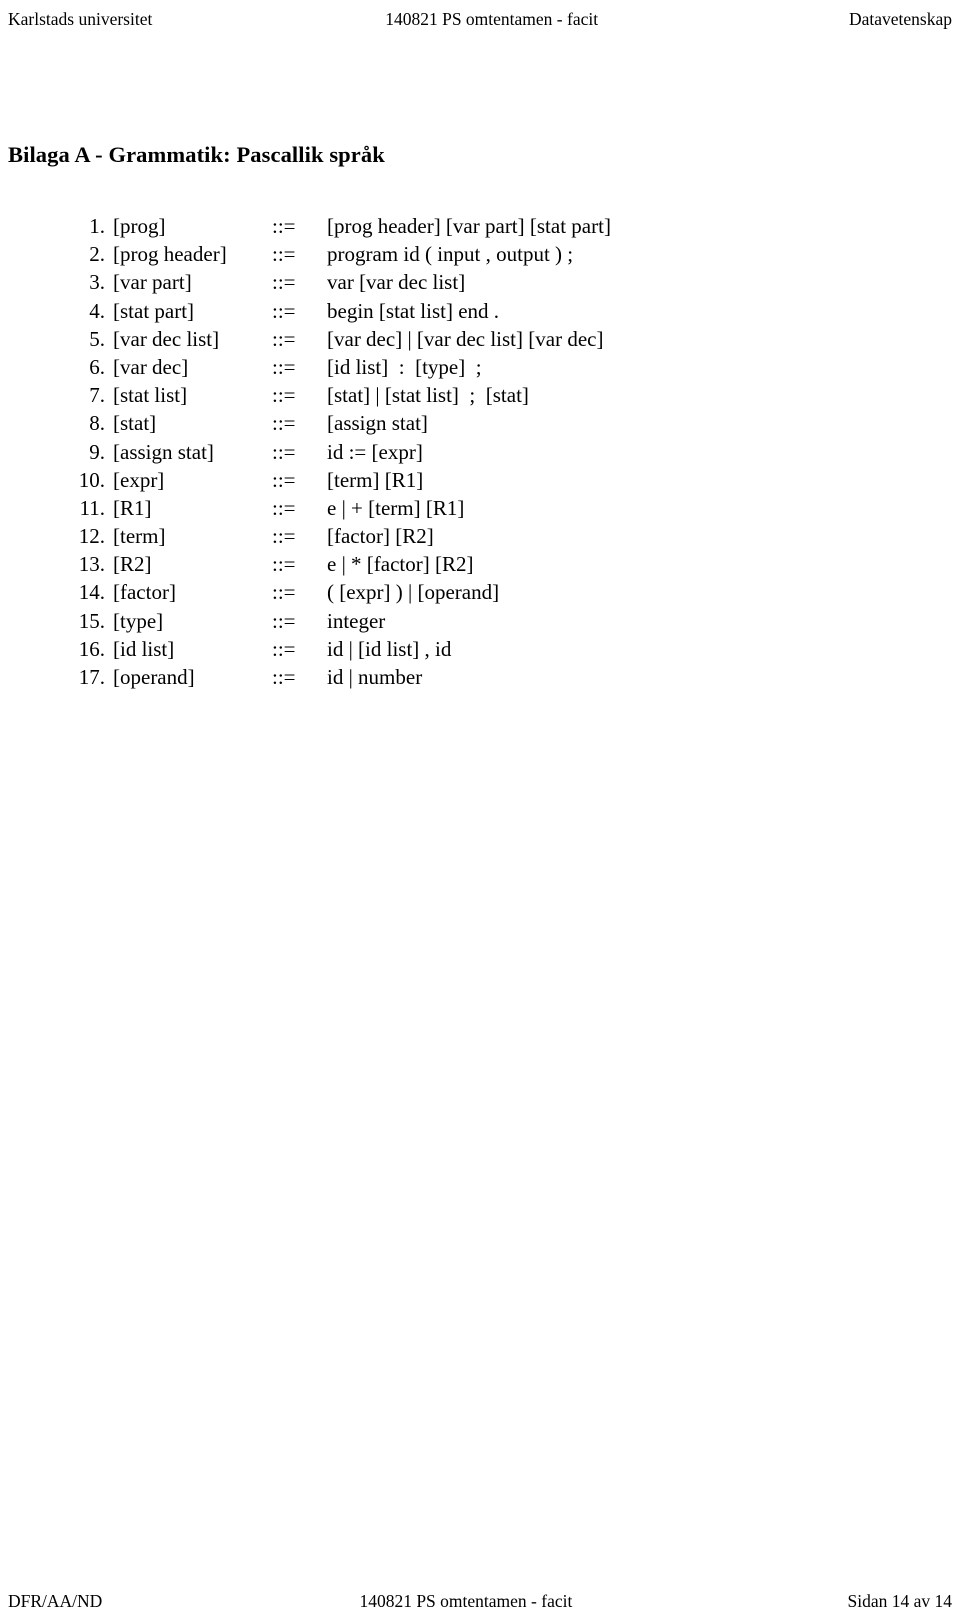  Describe the element at coordinates (152, 282) in the screenshot. I see `rule-nonterminal: [var part]` at that location.